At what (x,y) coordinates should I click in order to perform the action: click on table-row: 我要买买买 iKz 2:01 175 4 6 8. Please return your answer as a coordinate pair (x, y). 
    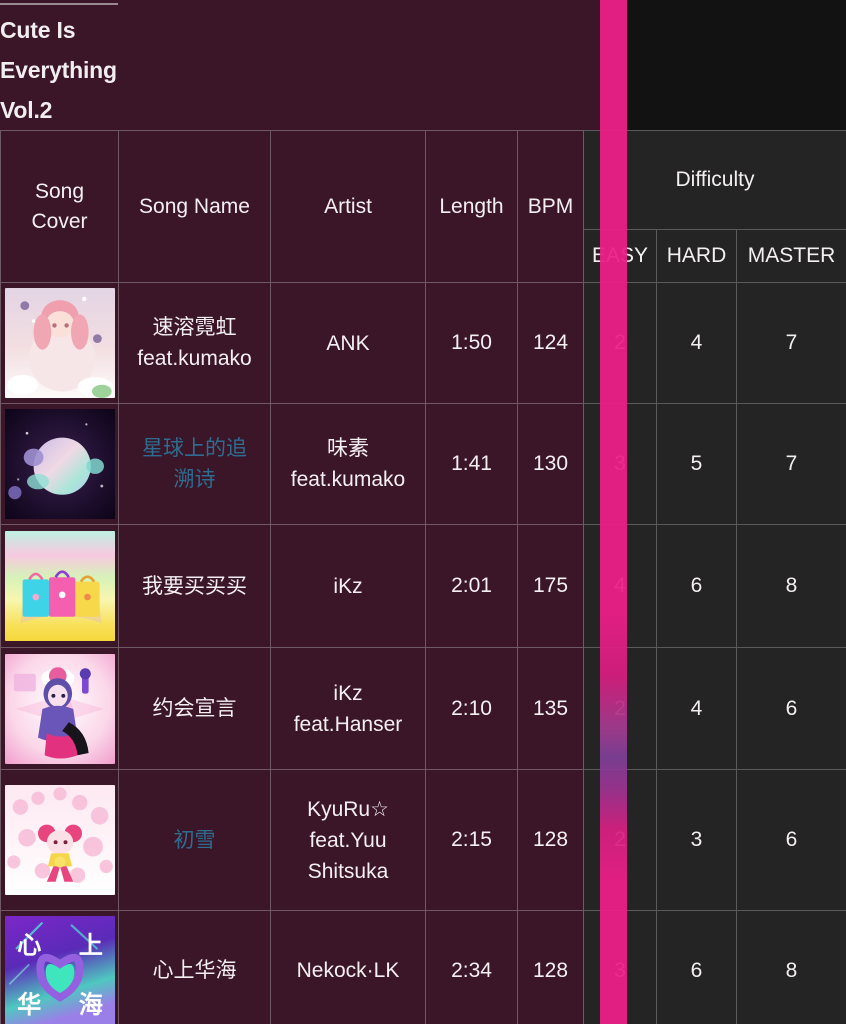
    Looking at the image, I should click on (423, 586).